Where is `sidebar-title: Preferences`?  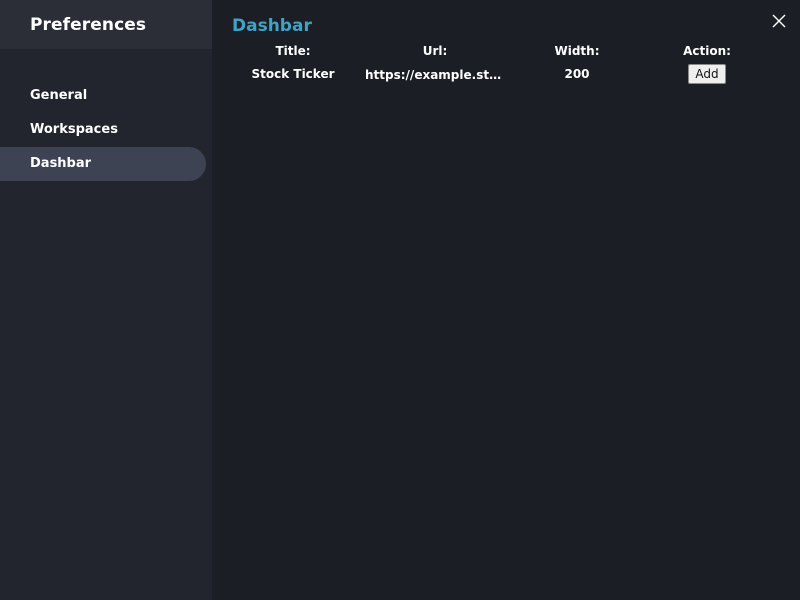
sidebar-title: Preferences is located at coordinates (88, 24).